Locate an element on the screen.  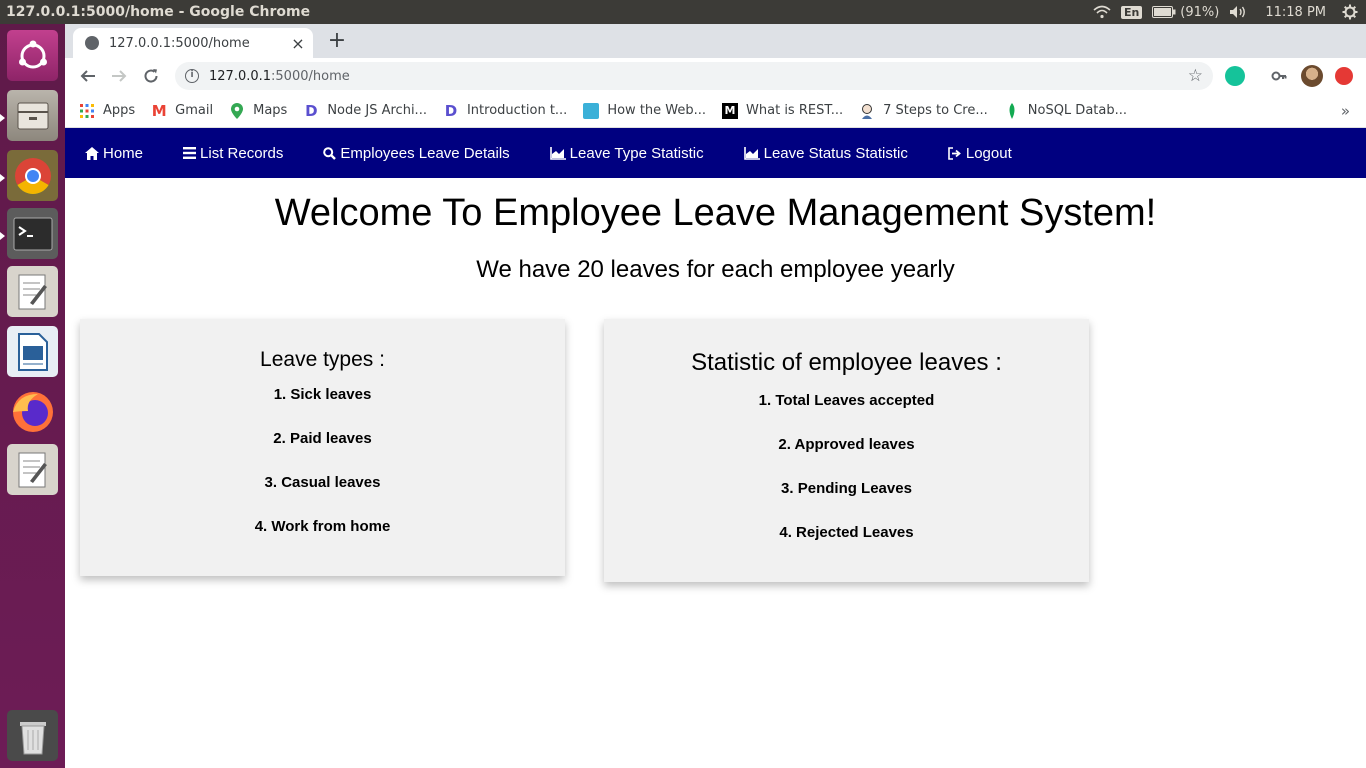
password-key-icon is located at coordinates (1279, 78).